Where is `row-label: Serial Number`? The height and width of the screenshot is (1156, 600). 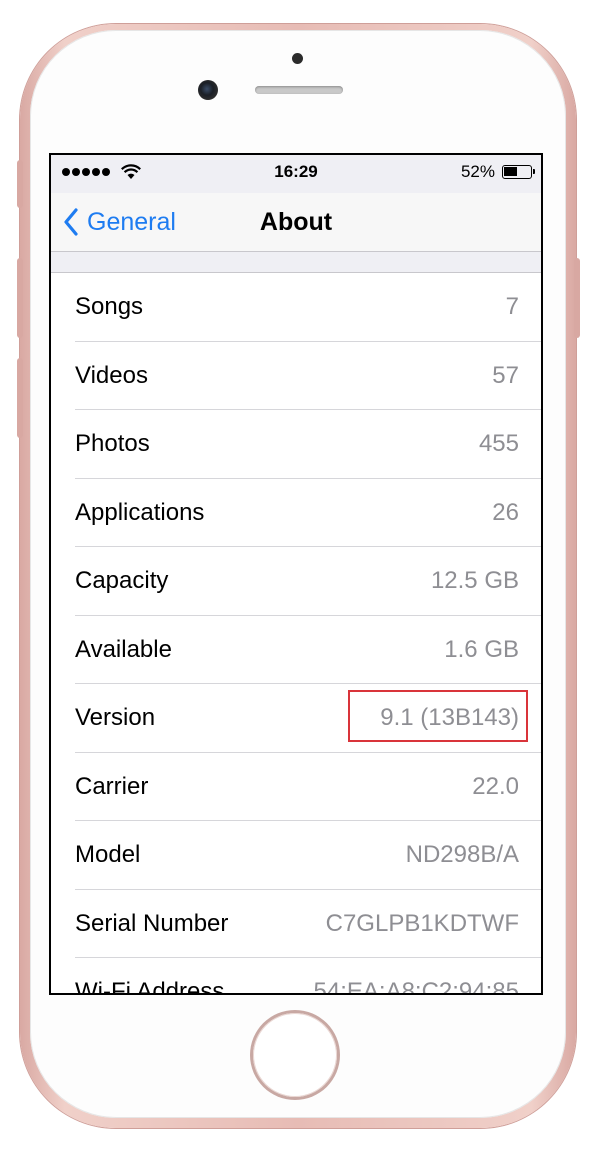
row-label: Serial Number is located at coordinates (152, 923).